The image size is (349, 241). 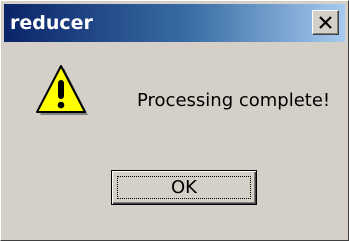 I want to click on close-icon, so click(x=325, y=22).